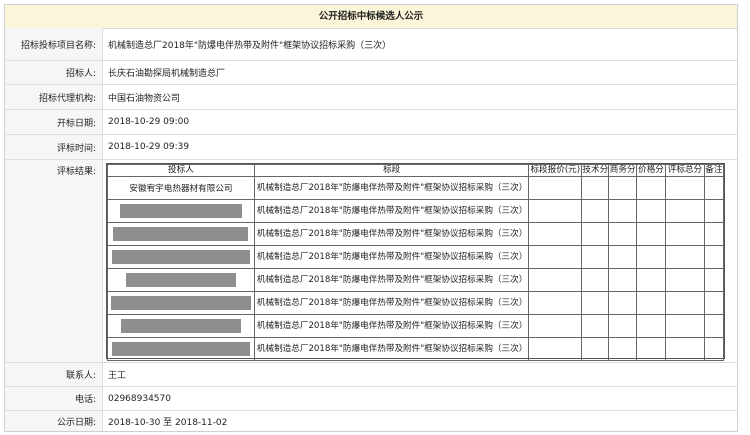 Image resolution: width=750 pixels, height=435 pixels. What do you see at coordinates (139, 398) in the screenshot?
I see `phone-value: 02968934570` at bounding box center [139, 398].